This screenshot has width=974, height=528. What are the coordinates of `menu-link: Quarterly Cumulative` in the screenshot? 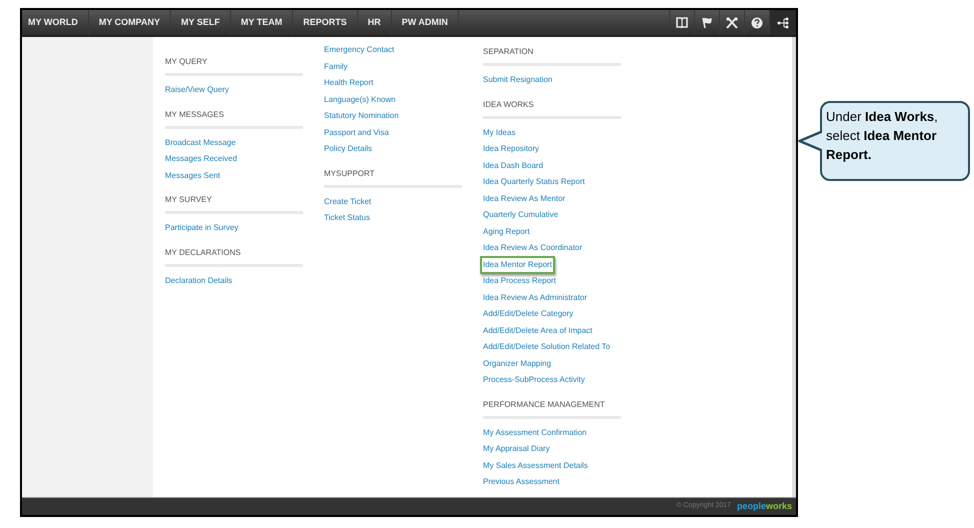 It's located at (520, 215).